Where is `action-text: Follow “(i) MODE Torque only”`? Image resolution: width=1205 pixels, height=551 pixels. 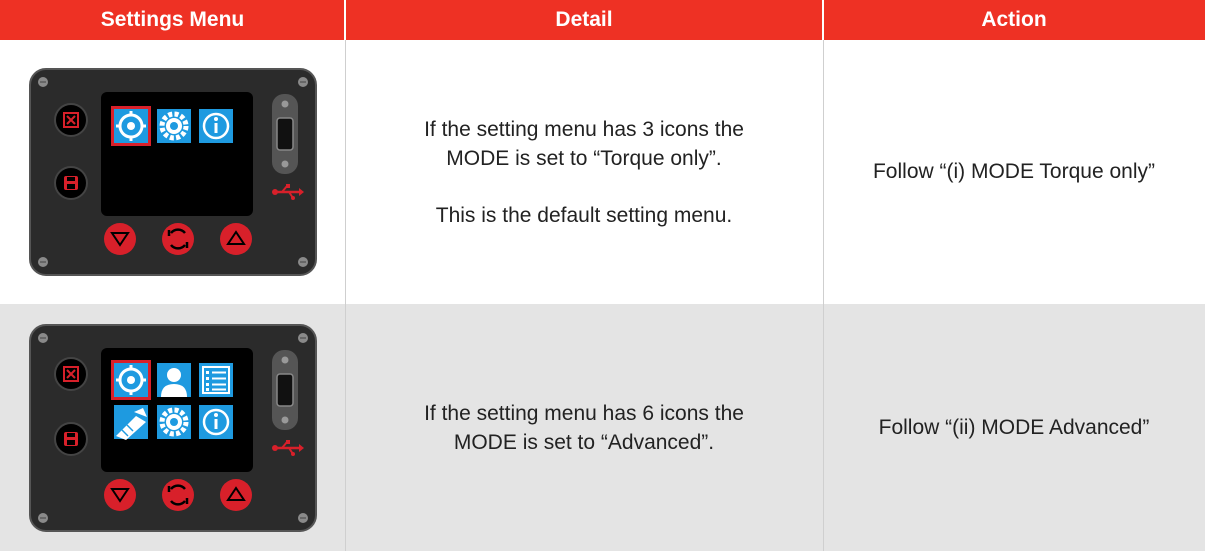
action-text: Follow “(i) MODE Torque only” is located at coordinates (1013, 171).